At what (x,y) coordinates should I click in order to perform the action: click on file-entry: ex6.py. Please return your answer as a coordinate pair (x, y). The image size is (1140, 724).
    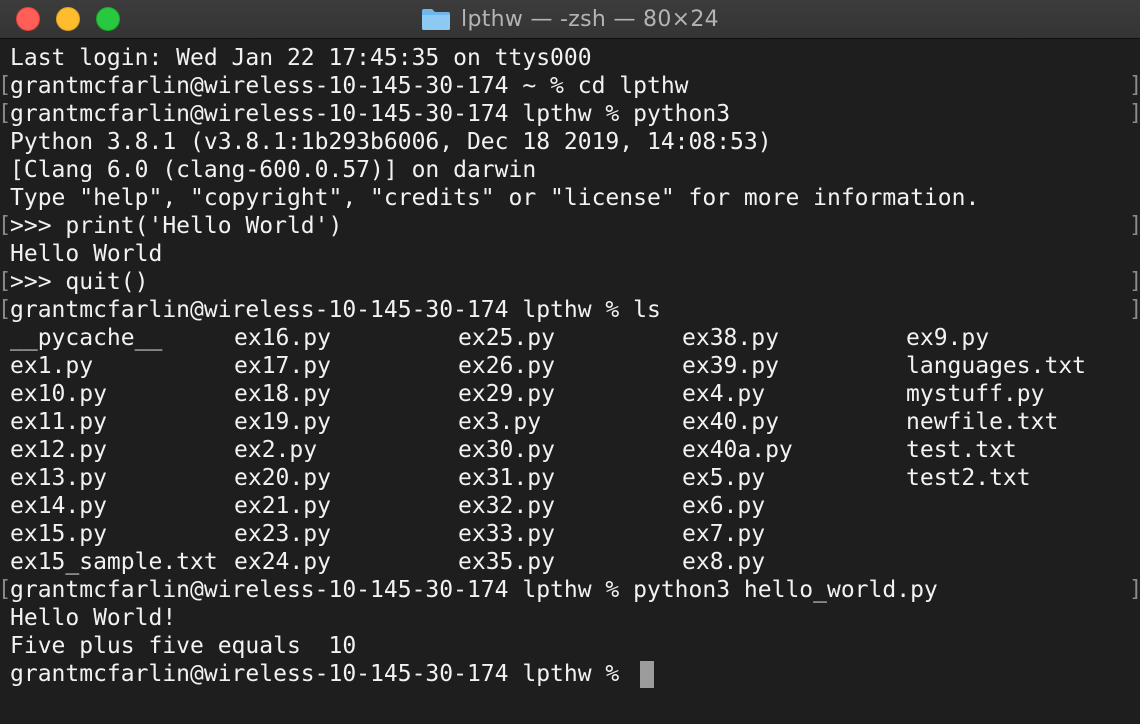
    Looking at the image, I should click on (724, 506).